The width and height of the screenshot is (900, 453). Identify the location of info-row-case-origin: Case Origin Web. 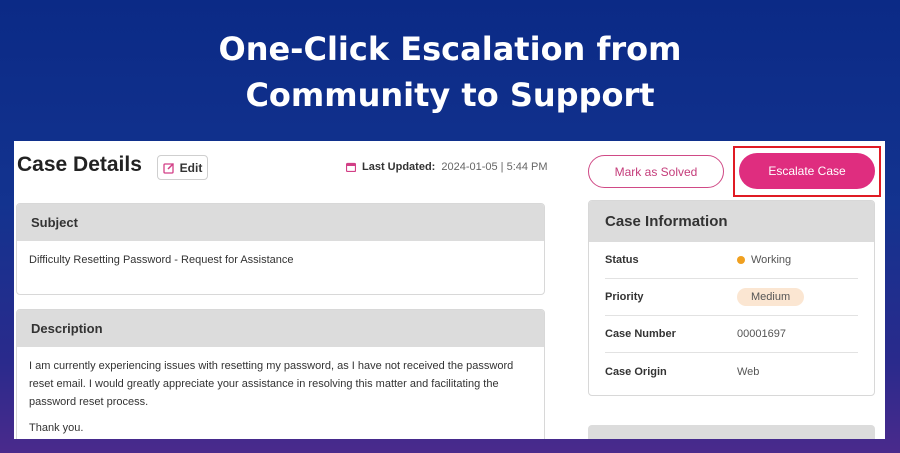
(731, 371).